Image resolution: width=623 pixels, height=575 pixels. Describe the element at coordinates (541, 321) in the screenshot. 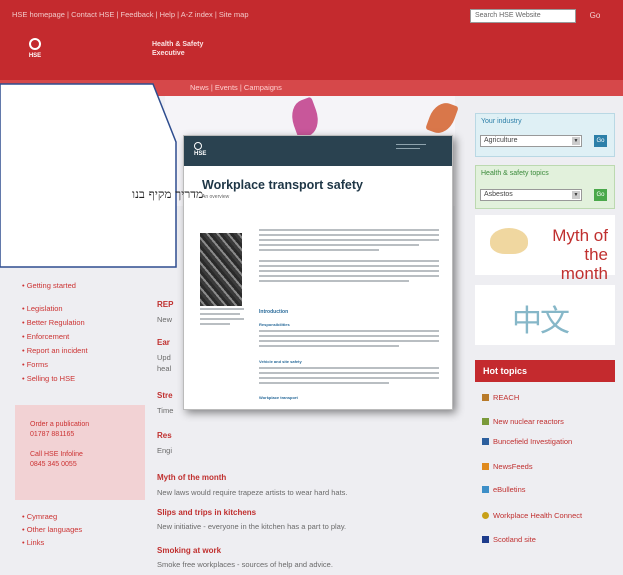

I see `chinese-text: 中文` at that location.